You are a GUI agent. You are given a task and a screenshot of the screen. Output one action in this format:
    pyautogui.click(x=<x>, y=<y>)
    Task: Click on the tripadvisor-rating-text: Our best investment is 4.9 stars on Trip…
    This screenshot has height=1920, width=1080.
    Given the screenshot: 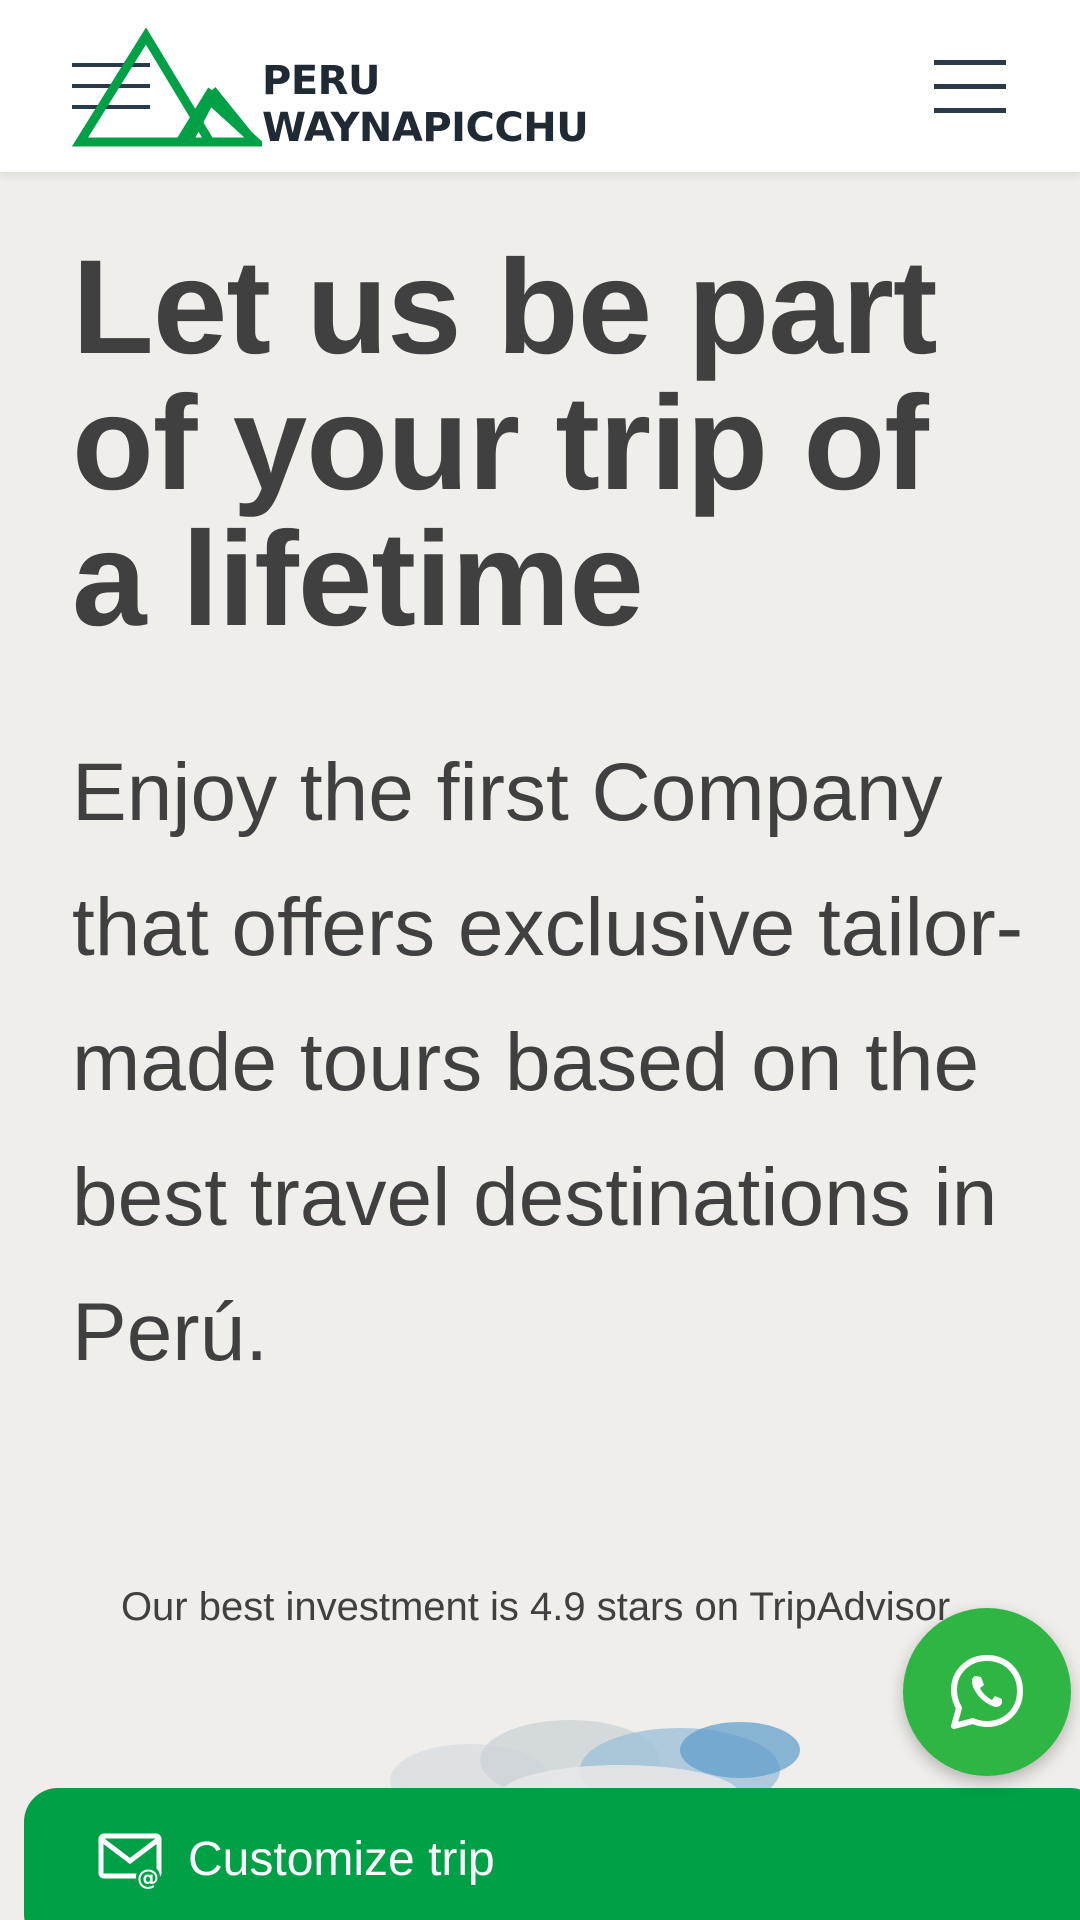 What is the action you would take?
    pyautogui.click(x=540, y=1607)
    